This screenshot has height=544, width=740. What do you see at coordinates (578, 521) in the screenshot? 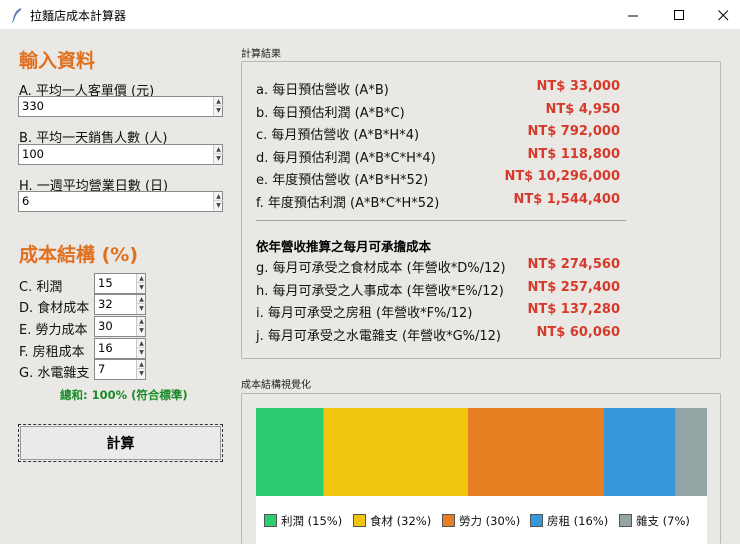
I see `legend-label: 房租 (16%)` at bounding box center [578, 521].